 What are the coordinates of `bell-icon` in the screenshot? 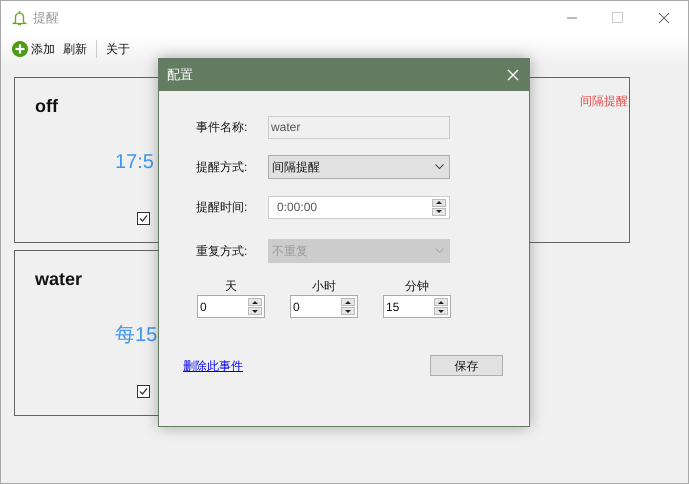 It's located at (19, 18).